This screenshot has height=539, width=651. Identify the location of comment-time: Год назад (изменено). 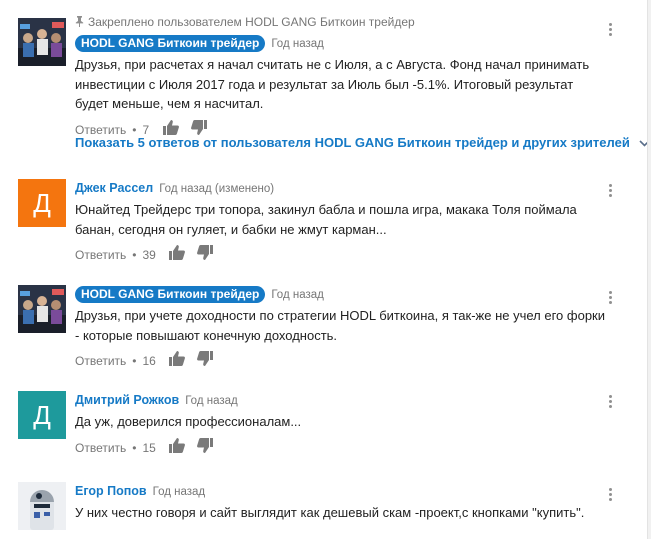
(216, 189).